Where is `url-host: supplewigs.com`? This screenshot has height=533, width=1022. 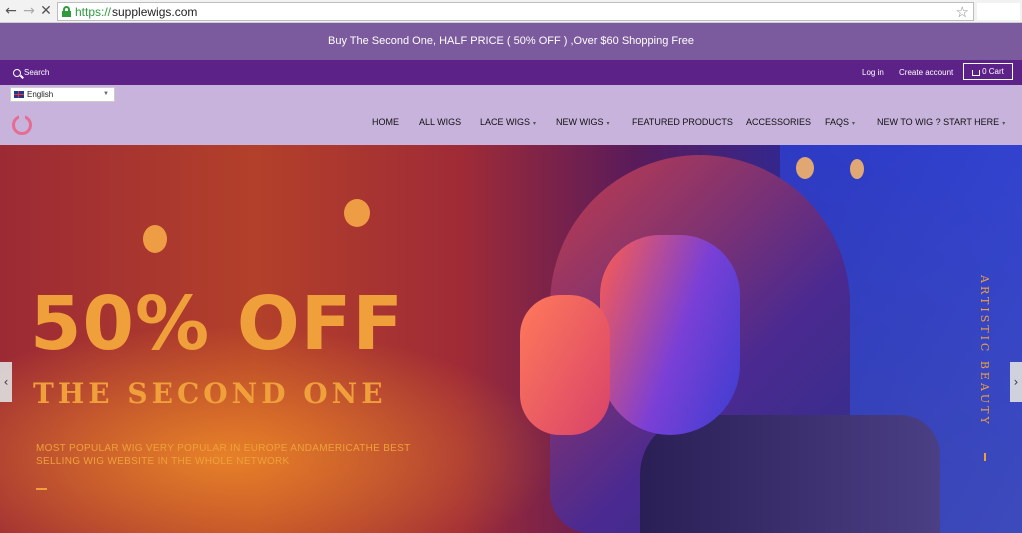 url-host: supplewigs.com is located at coordinates (155, 12).